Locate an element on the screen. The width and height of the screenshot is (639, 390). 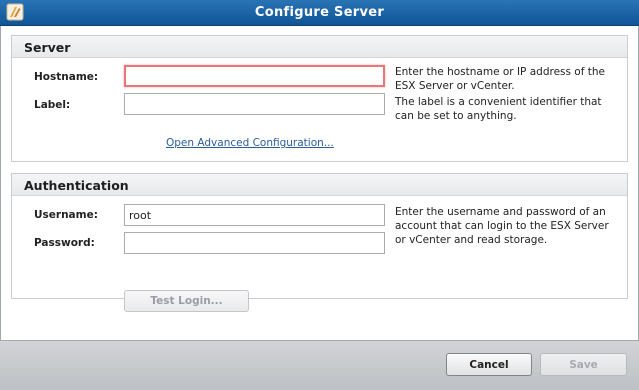
dialog-title: Configure Server is located at coordinates (319, 12).